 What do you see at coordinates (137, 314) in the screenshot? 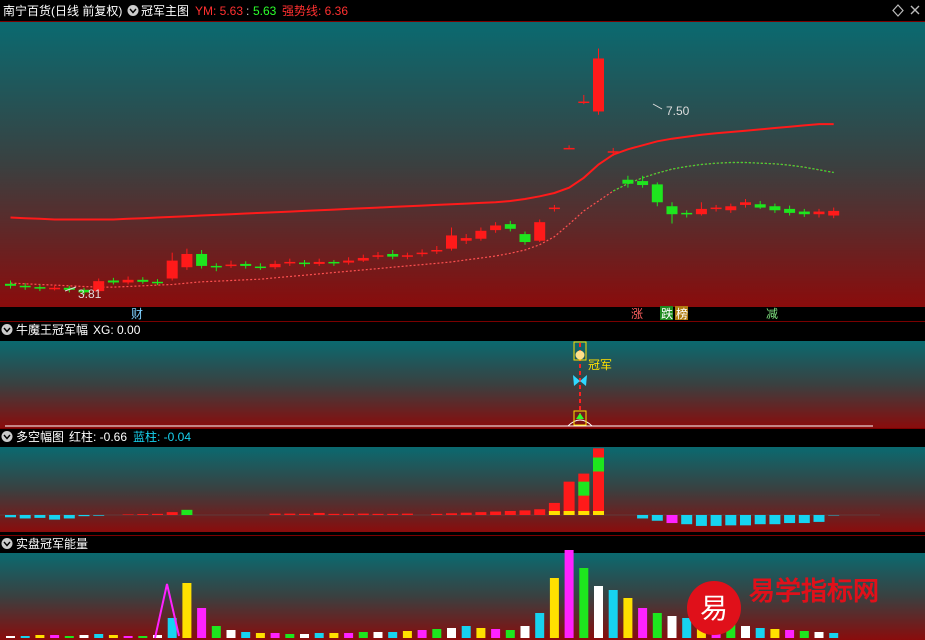
I see `tag-cai: 财` at bounding box center [137, 314].